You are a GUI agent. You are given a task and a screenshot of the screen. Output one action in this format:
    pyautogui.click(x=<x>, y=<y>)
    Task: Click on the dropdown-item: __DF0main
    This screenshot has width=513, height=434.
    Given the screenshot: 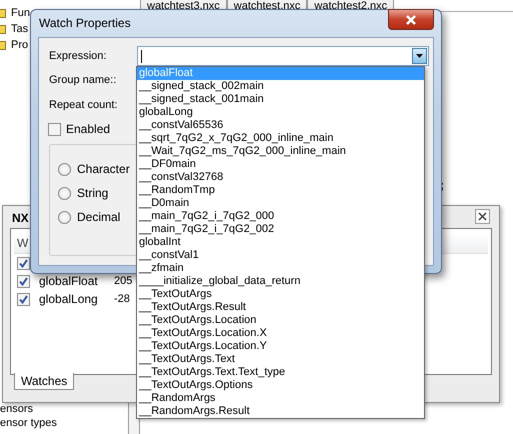 What is the action you would take?
    pyautogui.click(x=280, y=164)
    